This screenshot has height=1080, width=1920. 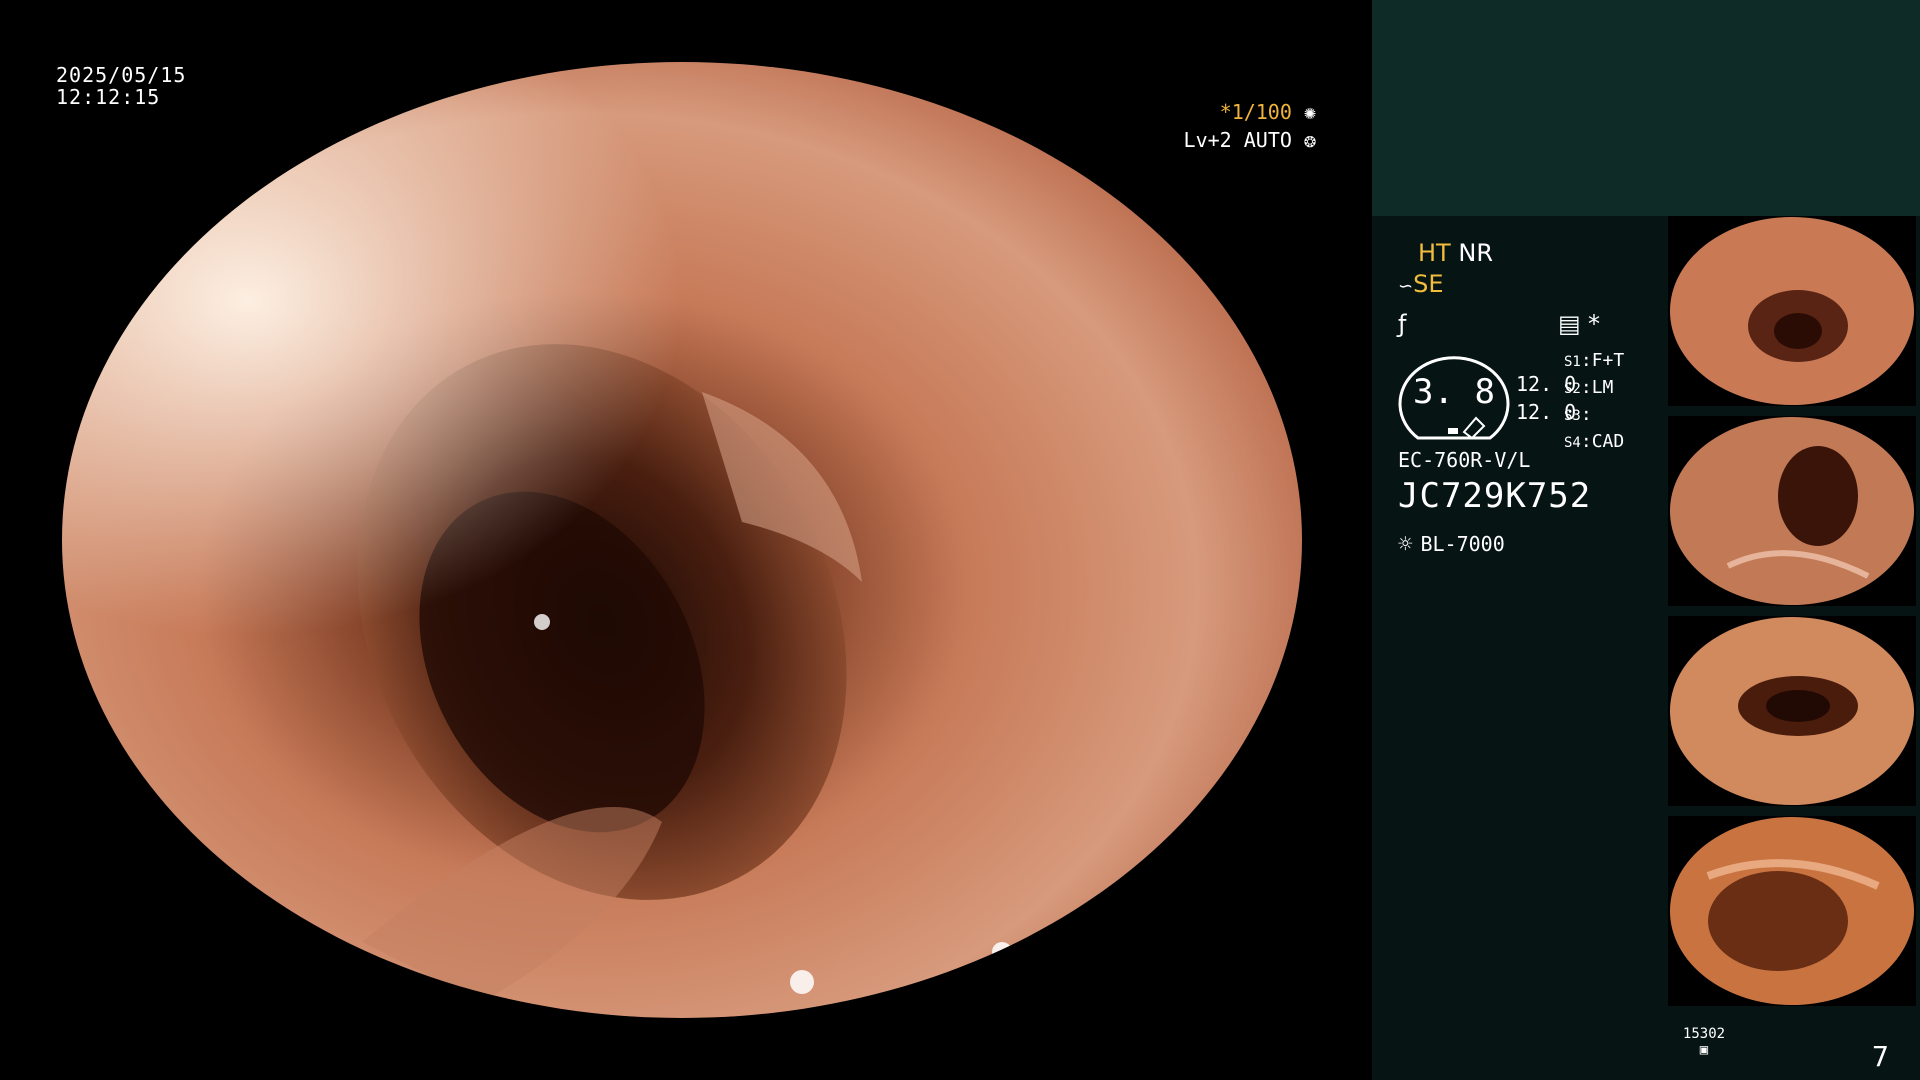 I want to click on page-number: 7, so click(x=1880, y=1056).